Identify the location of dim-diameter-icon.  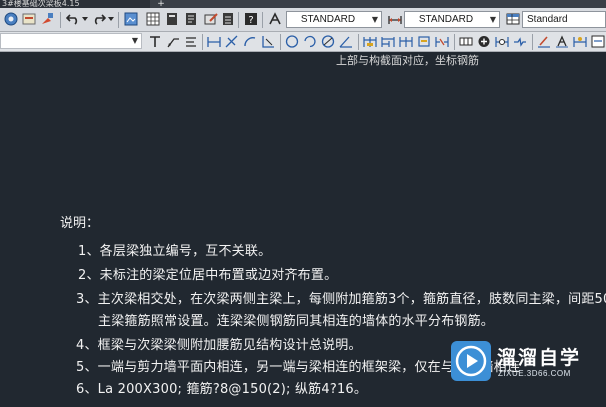
(328, 41).